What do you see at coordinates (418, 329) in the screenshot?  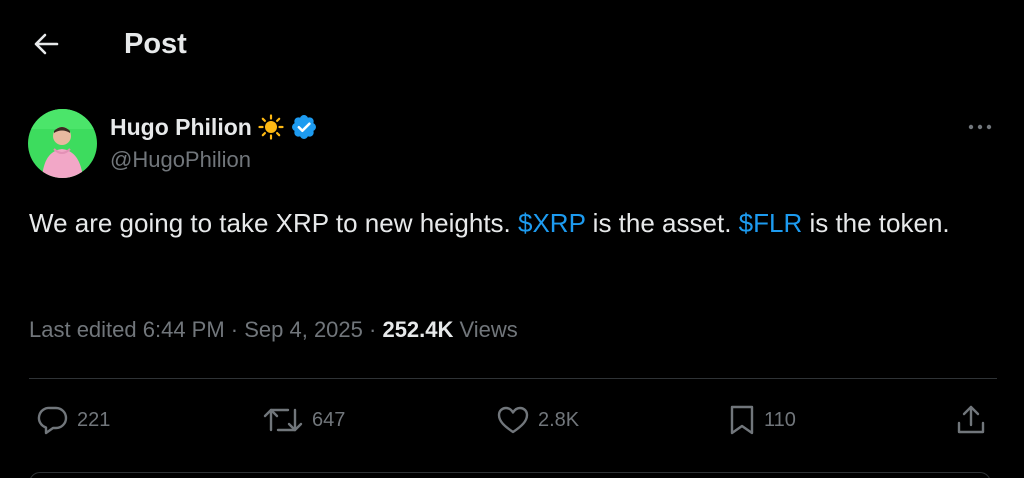 I see `views-count: 252.4K` at bounding box center [418, 329].